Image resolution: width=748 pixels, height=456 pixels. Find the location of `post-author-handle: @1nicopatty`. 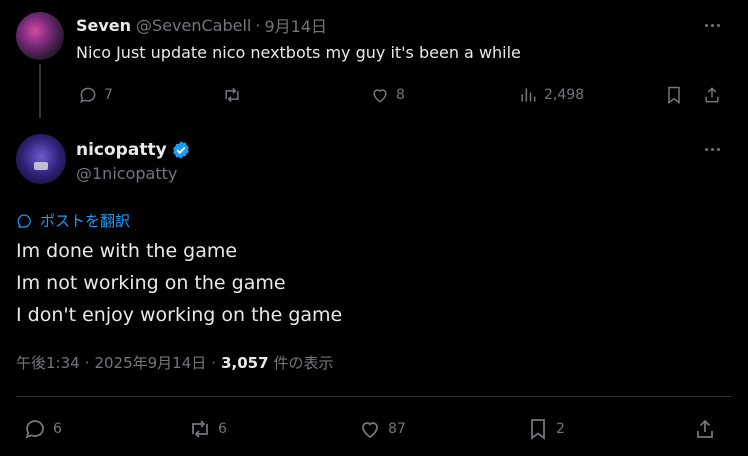

post-author-handle: @1nicopatty is located at coordinates (126, 173).